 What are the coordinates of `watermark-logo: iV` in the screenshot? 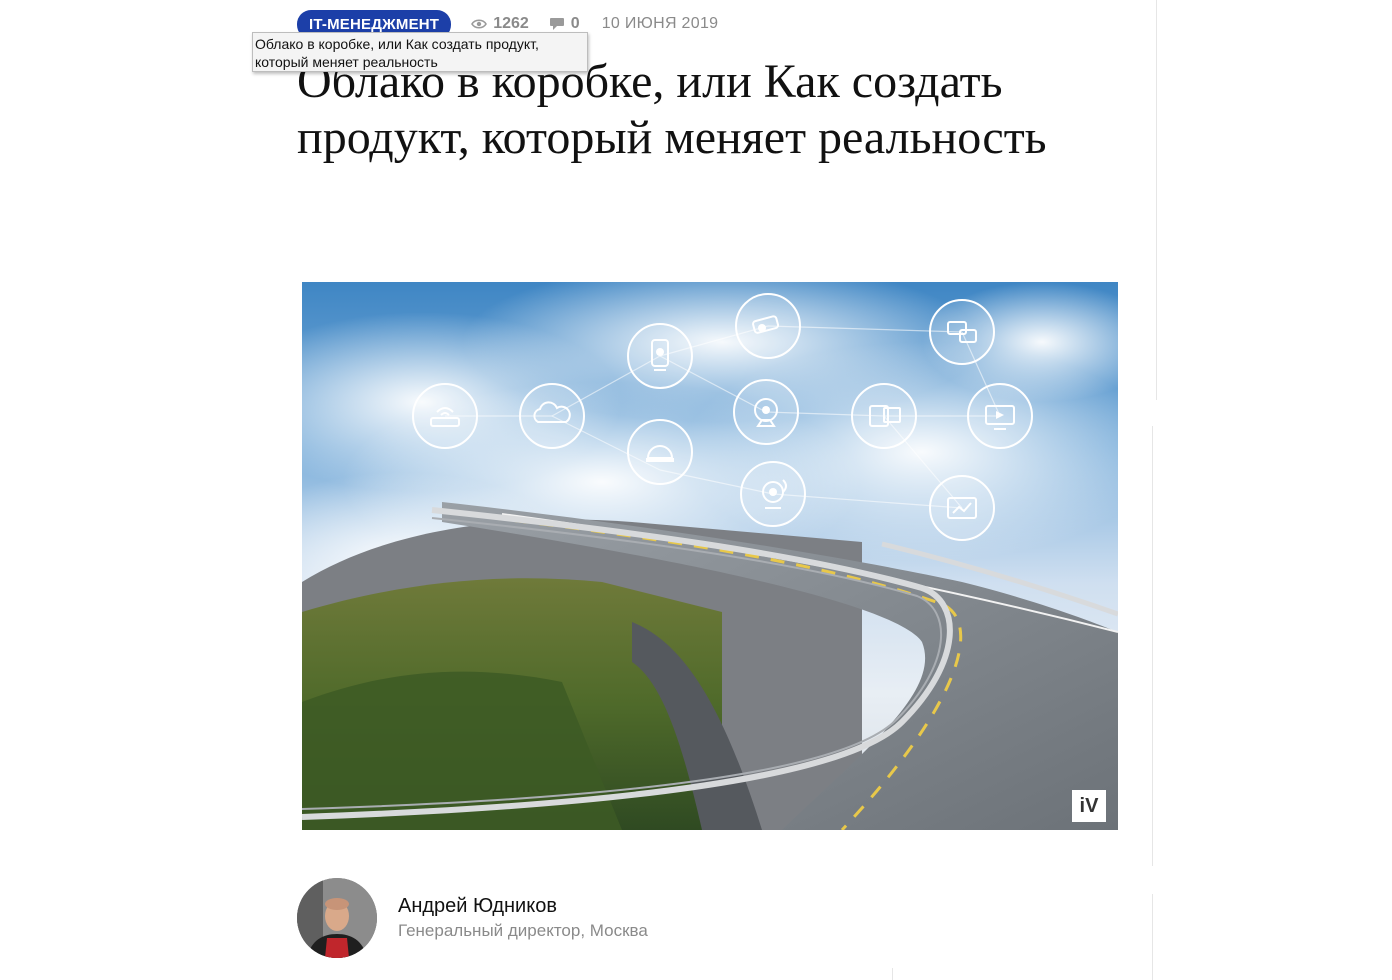 It's located at (1089, 806).